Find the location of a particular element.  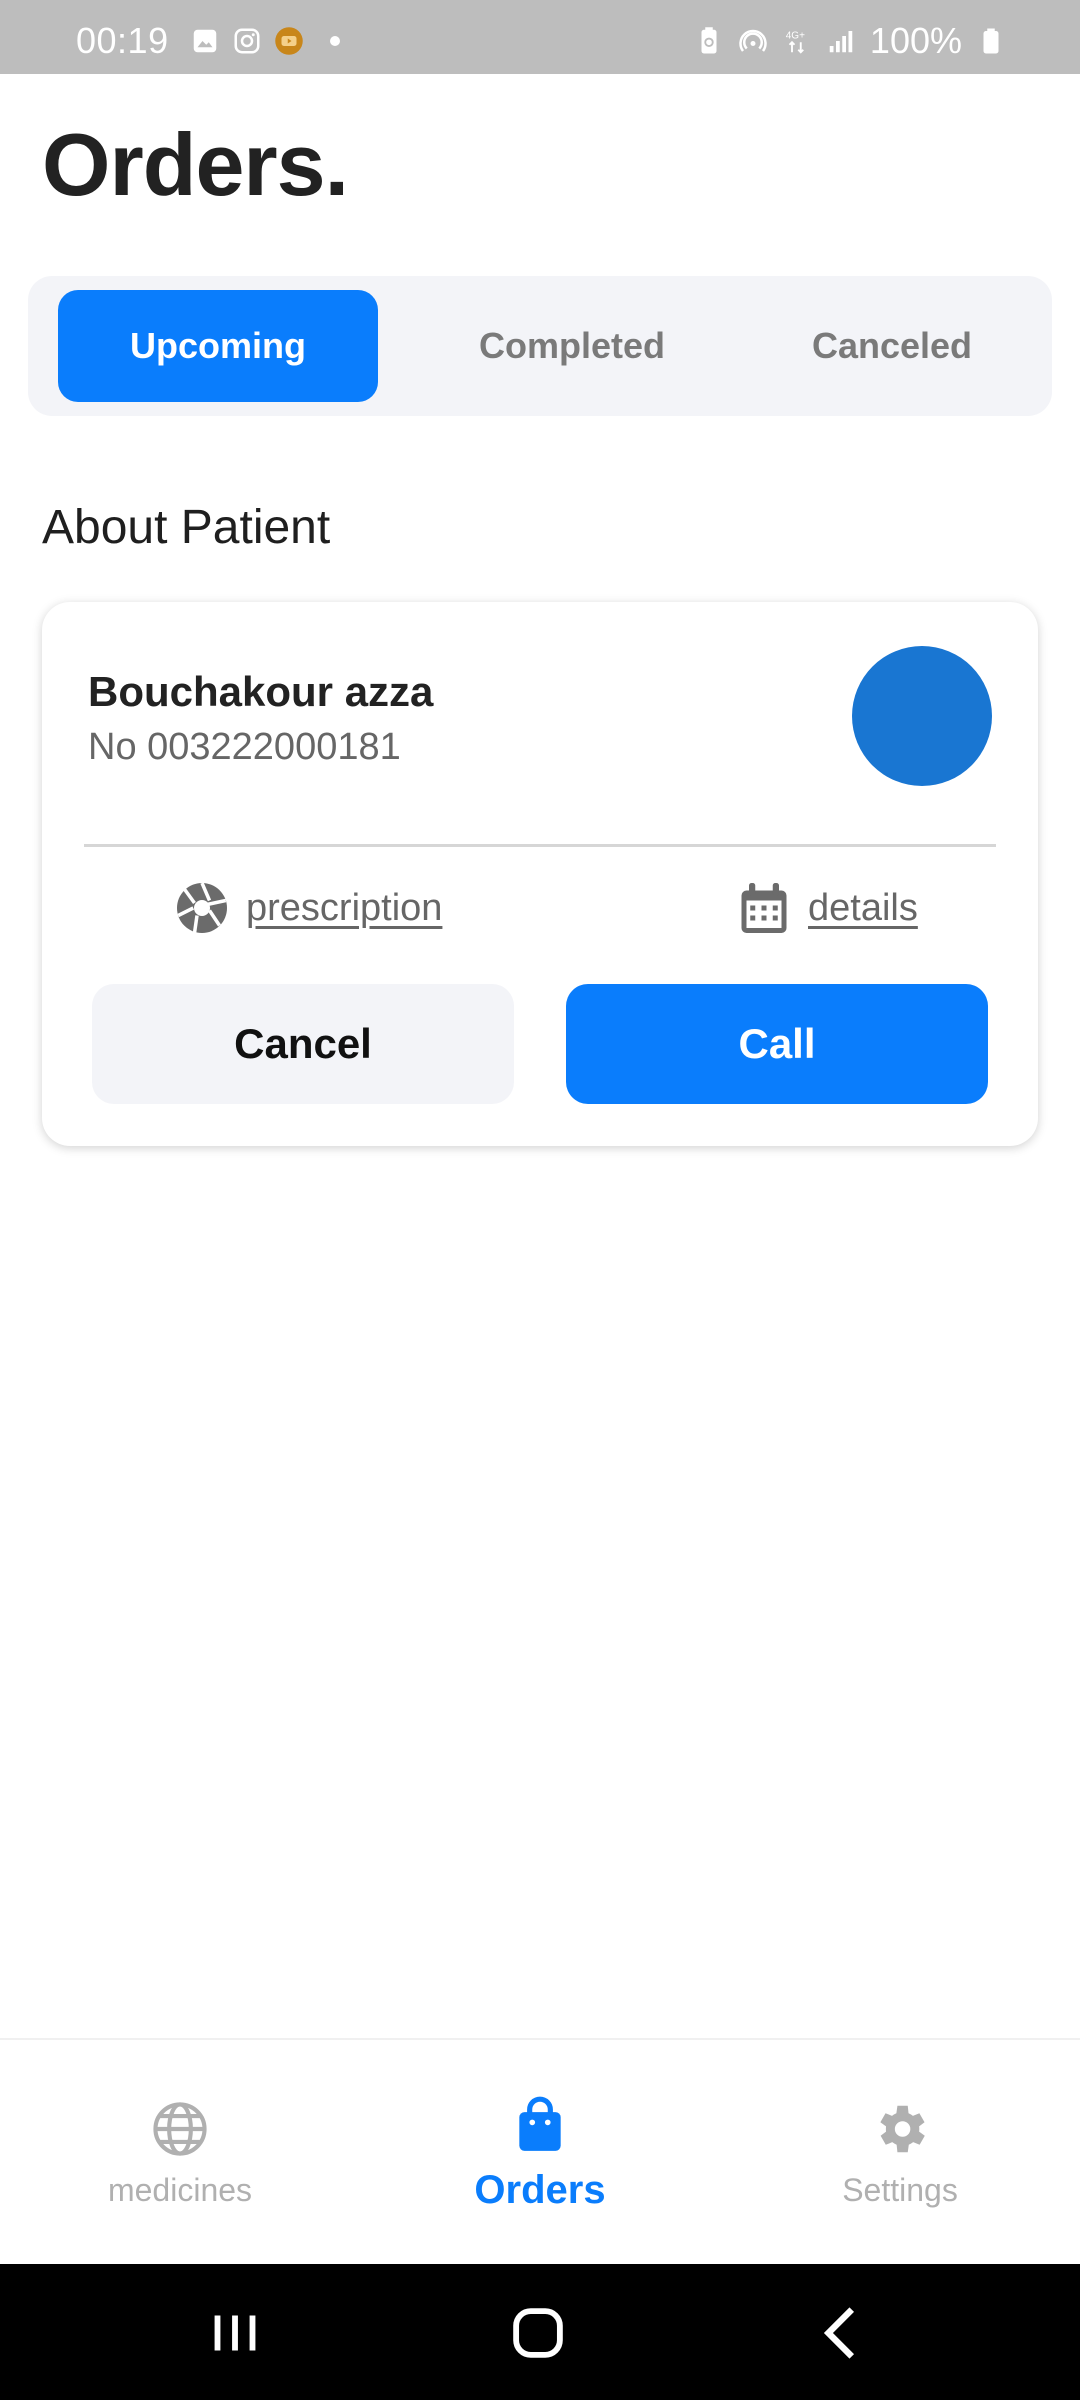

nav-item-medicines: medicines is located at coordinates (180, 2153).